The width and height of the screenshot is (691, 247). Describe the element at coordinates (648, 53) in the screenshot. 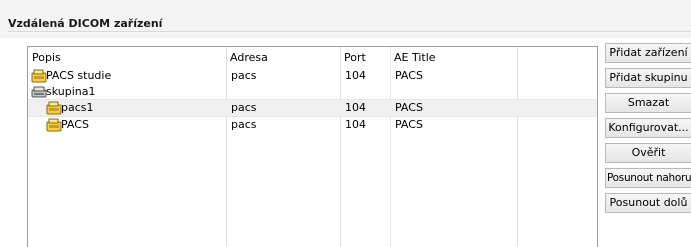

I see `add-device-button: Přidat zařízení` at that location.